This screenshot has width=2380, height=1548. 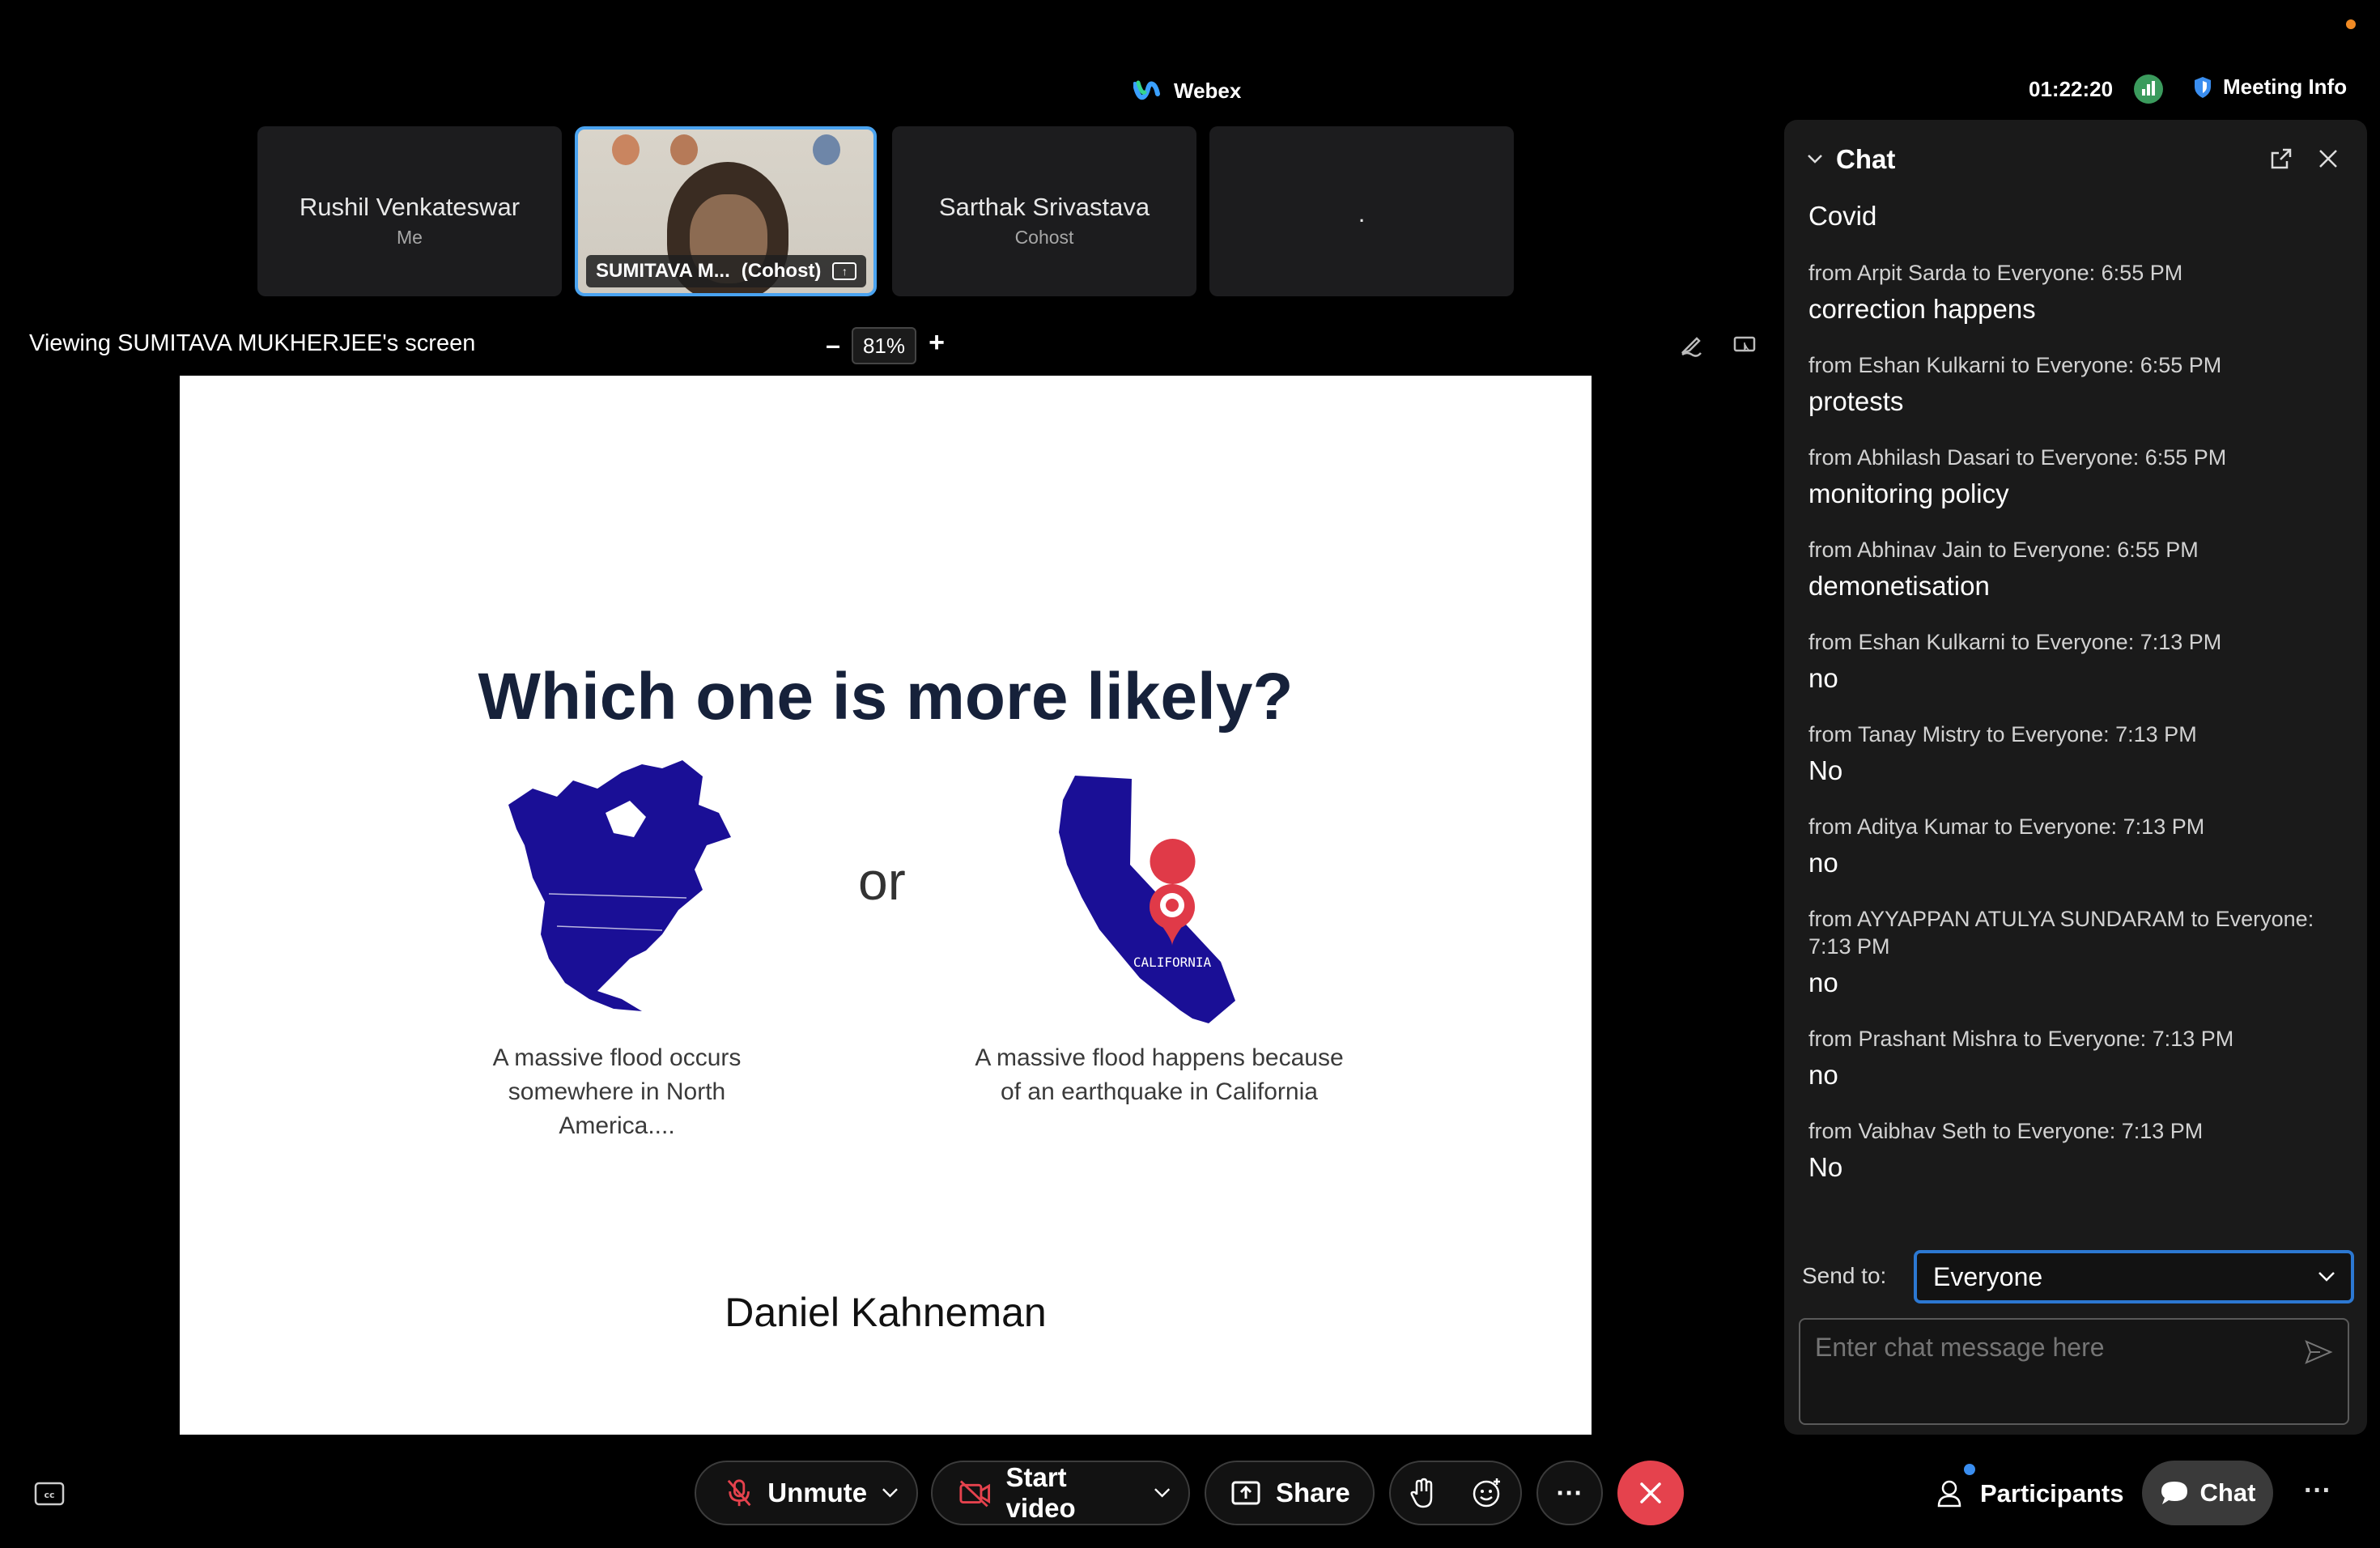 I want to click on meeting-info-button: Meeting Info, so click(x=2270, y=87).